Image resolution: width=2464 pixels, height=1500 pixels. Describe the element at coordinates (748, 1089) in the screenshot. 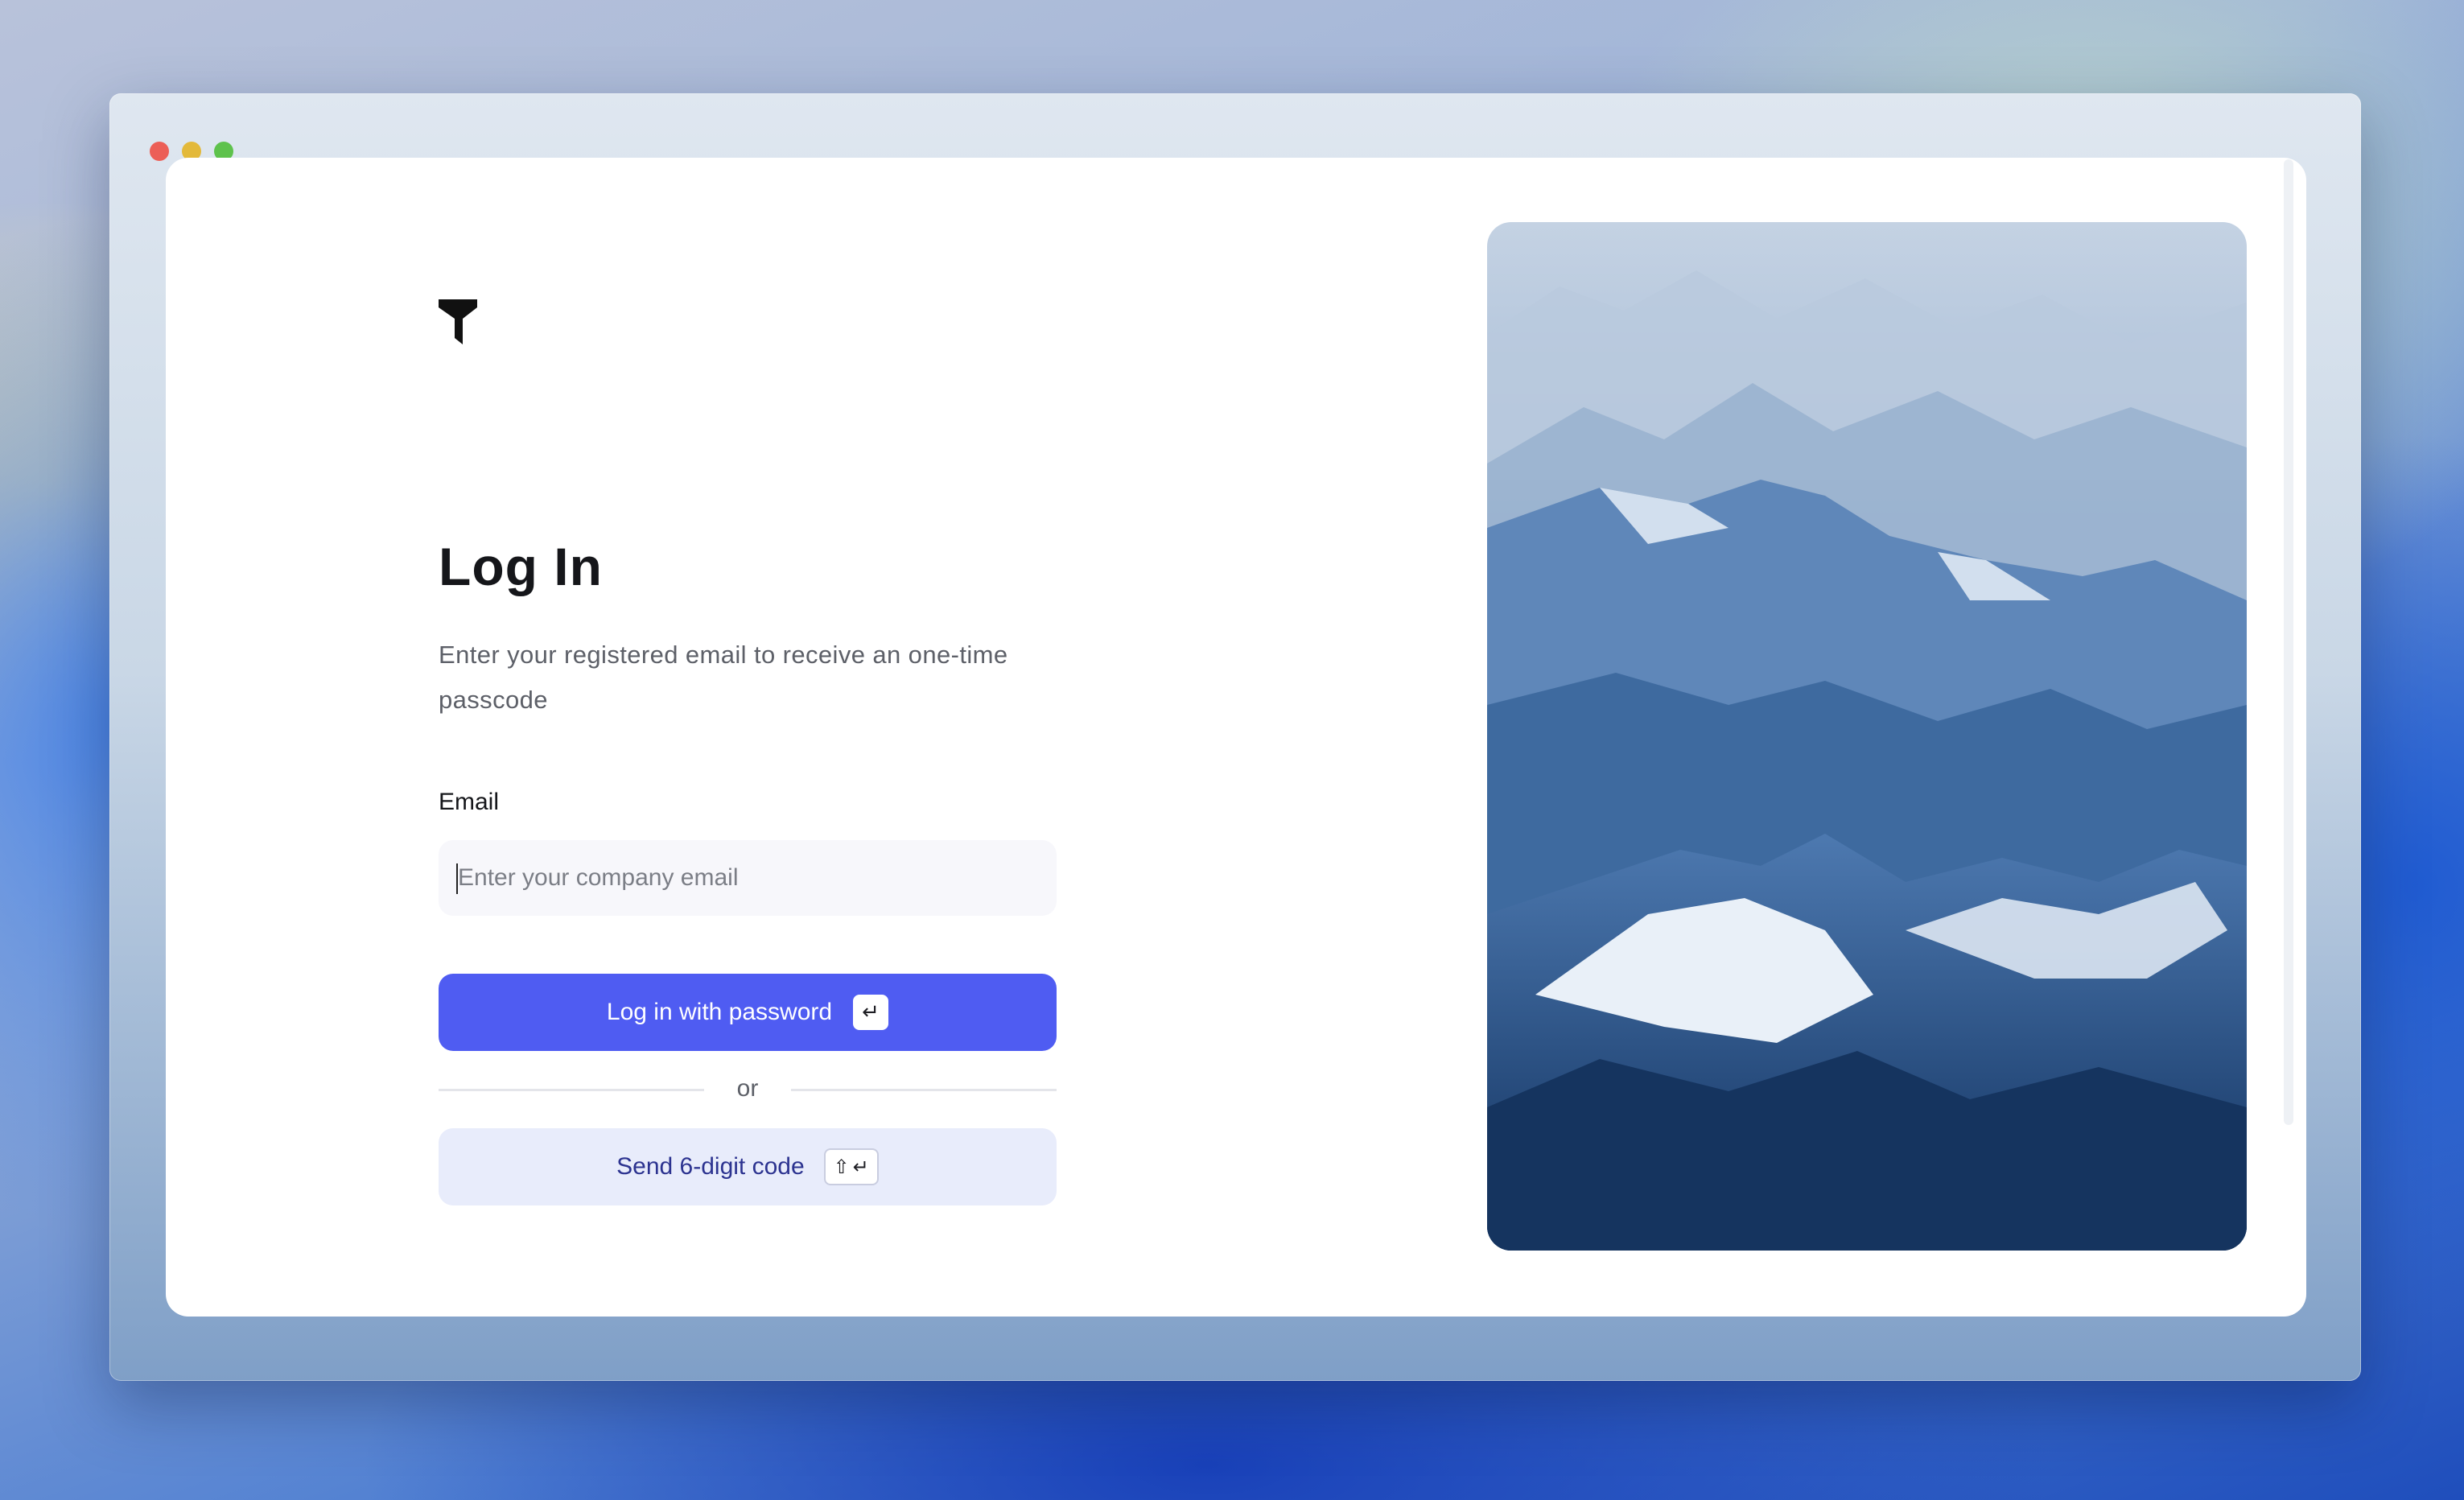

I see `or-divider: or` at that location.